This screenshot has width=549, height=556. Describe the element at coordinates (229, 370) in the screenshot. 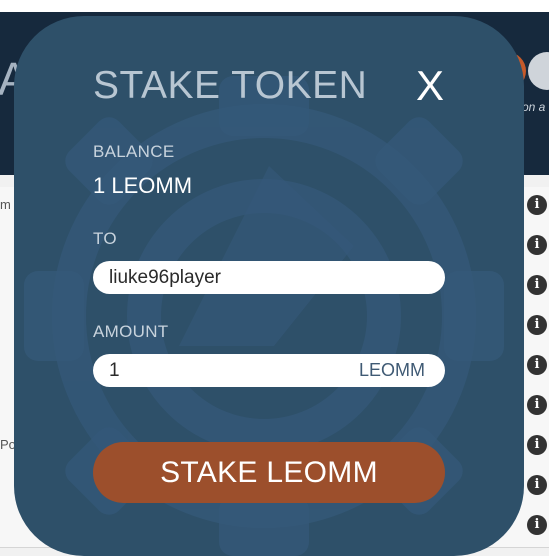

I see `amount-input` at that location.